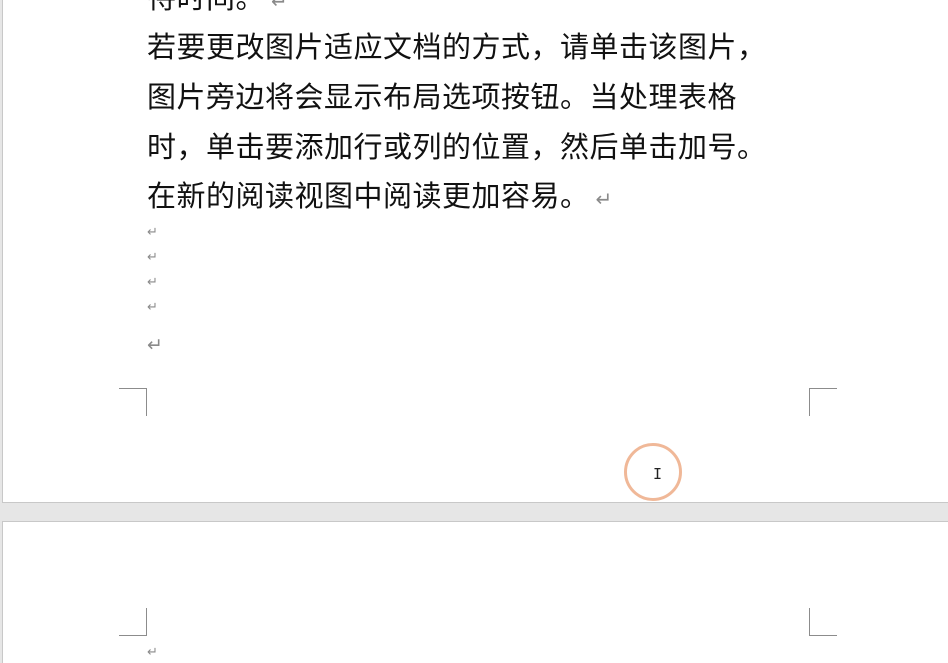 Image resolution: width=948 pixels, height=663 pixels. I want to click on paragraph-line-5: 在新的阅读视图中阅读更加容易。 ↵, so click(380, 197).